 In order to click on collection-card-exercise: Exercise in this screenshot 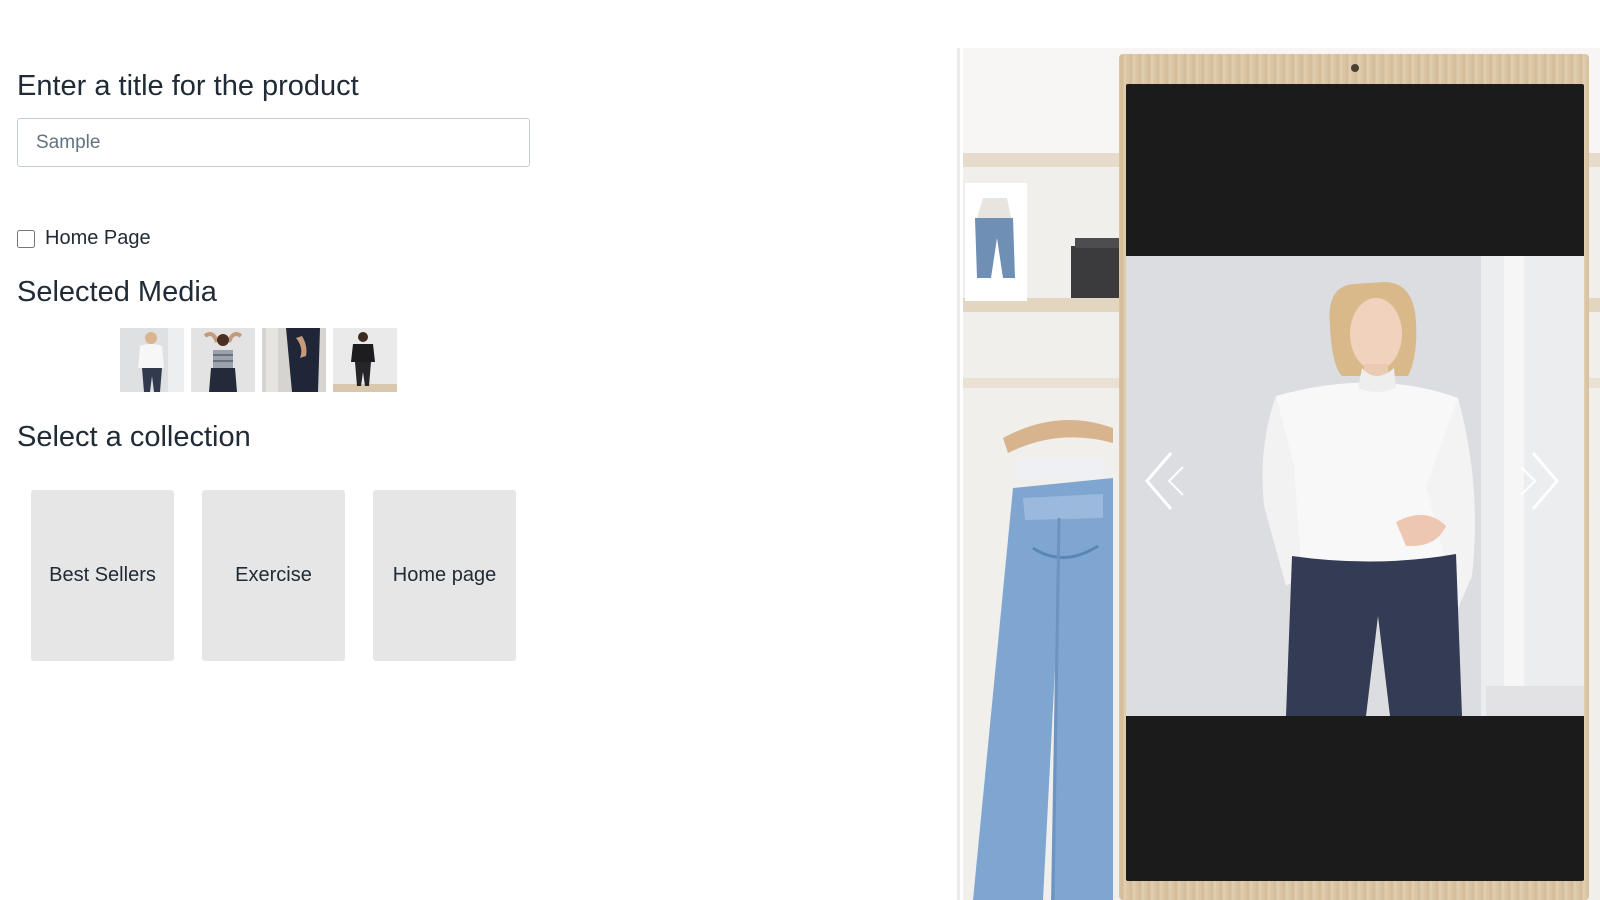, I will do `click(273, 575)`.